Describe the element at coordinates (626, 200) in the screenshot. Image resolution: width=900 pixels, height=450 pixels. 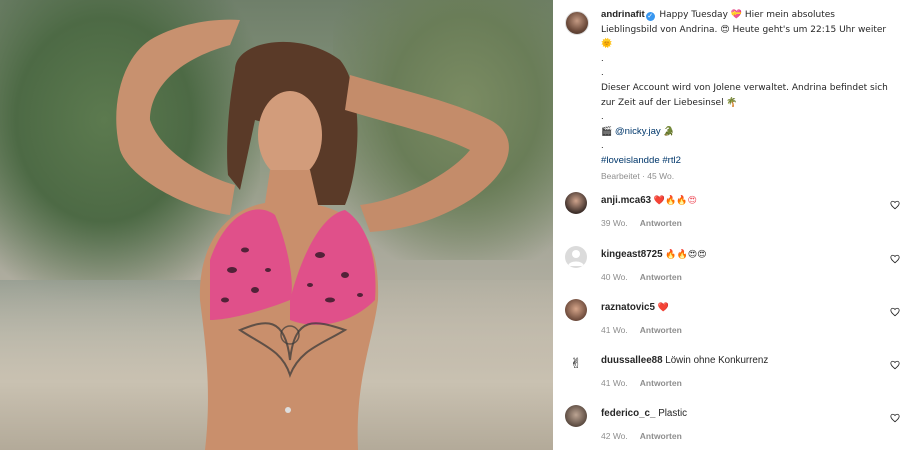
I see `comment-username: anji.mca63` at that location.